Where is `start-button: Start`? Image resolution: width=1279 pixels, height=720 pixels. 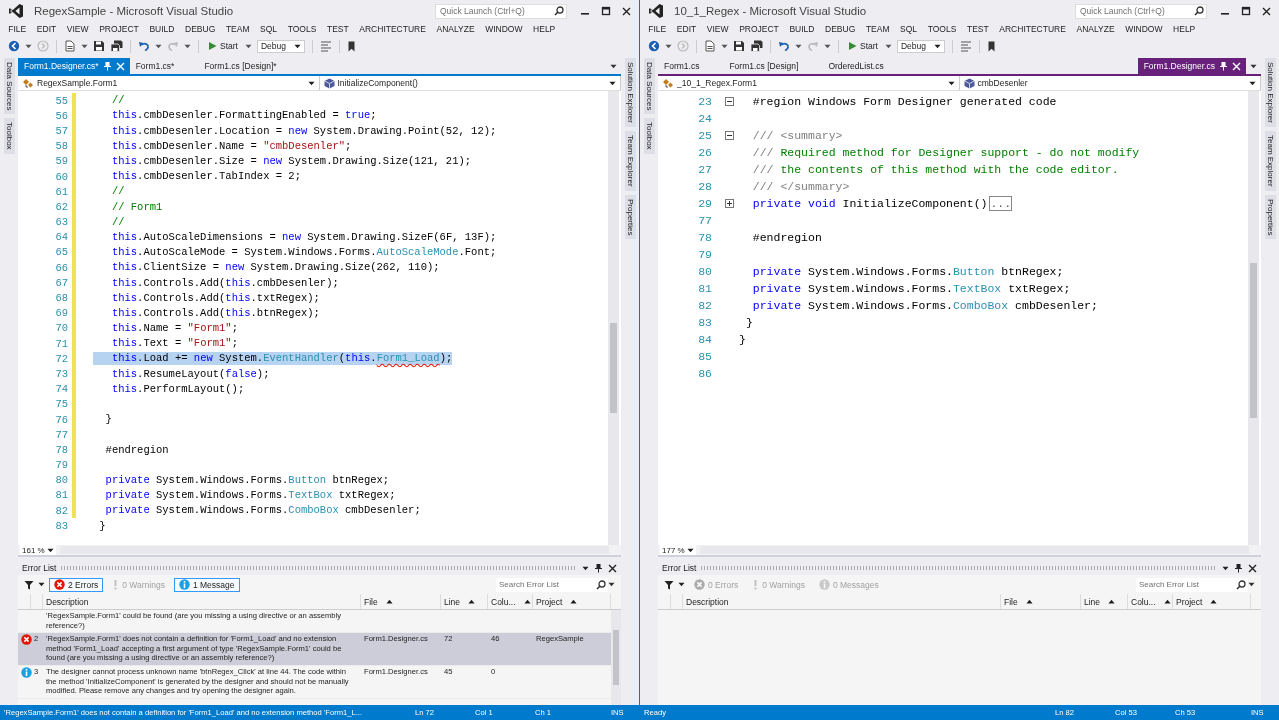
start-button: Start is located at coordinates (863, 46).